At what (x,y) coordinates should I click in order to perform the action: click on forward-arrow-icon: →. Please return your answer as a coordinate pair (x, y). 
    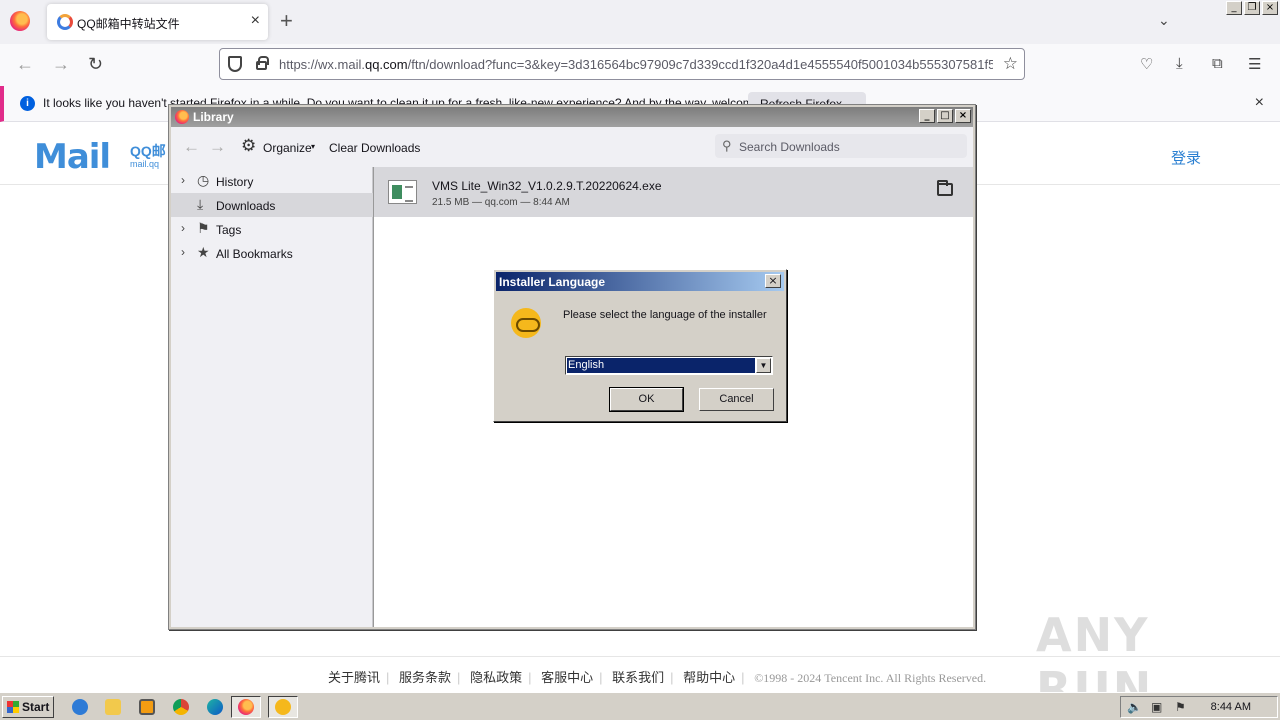
    Looking at the image, I should click on (61, 64).